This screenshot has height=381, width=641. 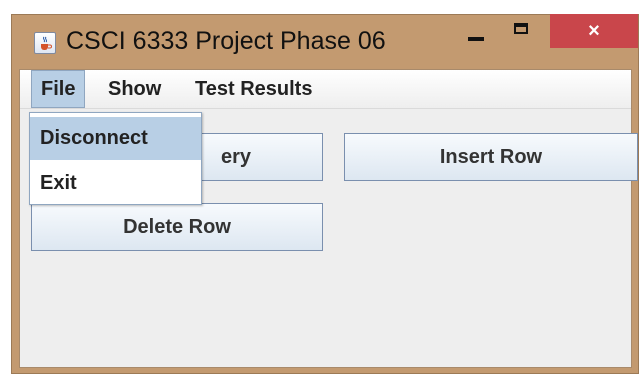 I want to click on java-cup-icon, so click(x=45, y=43).